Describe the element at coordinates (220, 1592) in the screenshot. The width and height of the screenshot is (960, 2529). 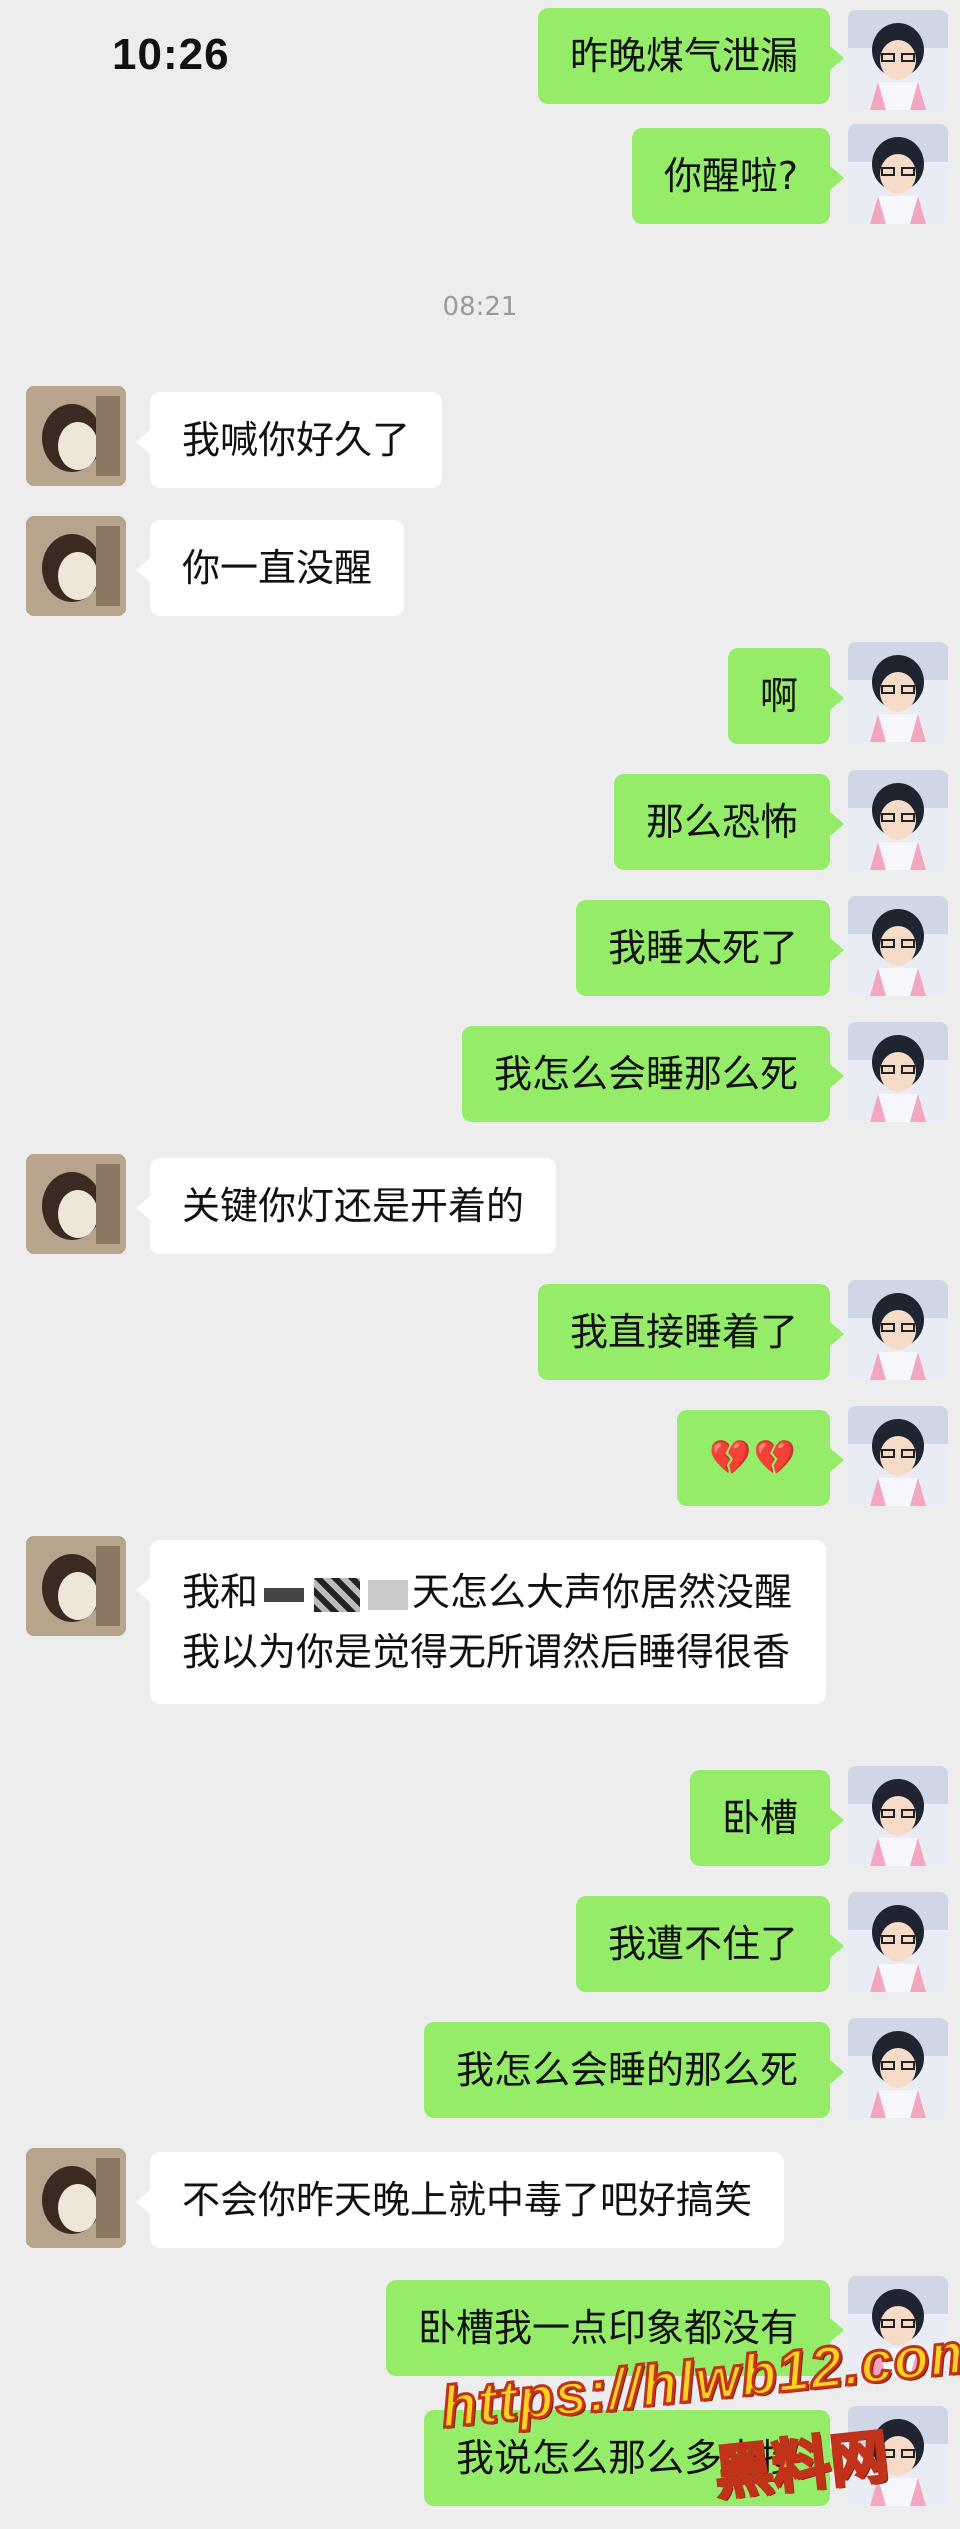
I see `message-text-part: 我和` at that location.